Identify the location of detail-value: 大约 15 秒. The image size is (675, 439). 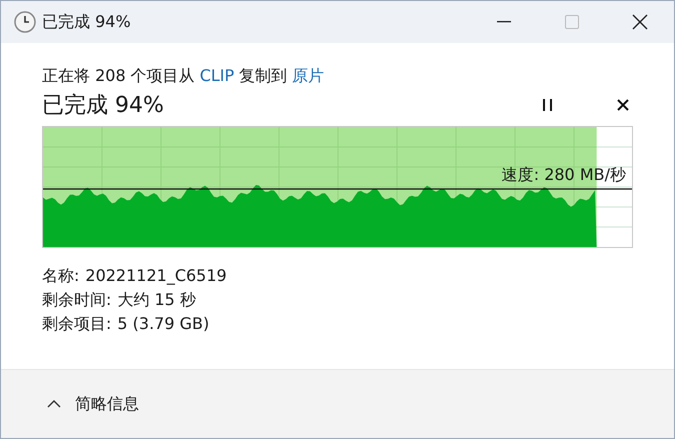
(156, 300).